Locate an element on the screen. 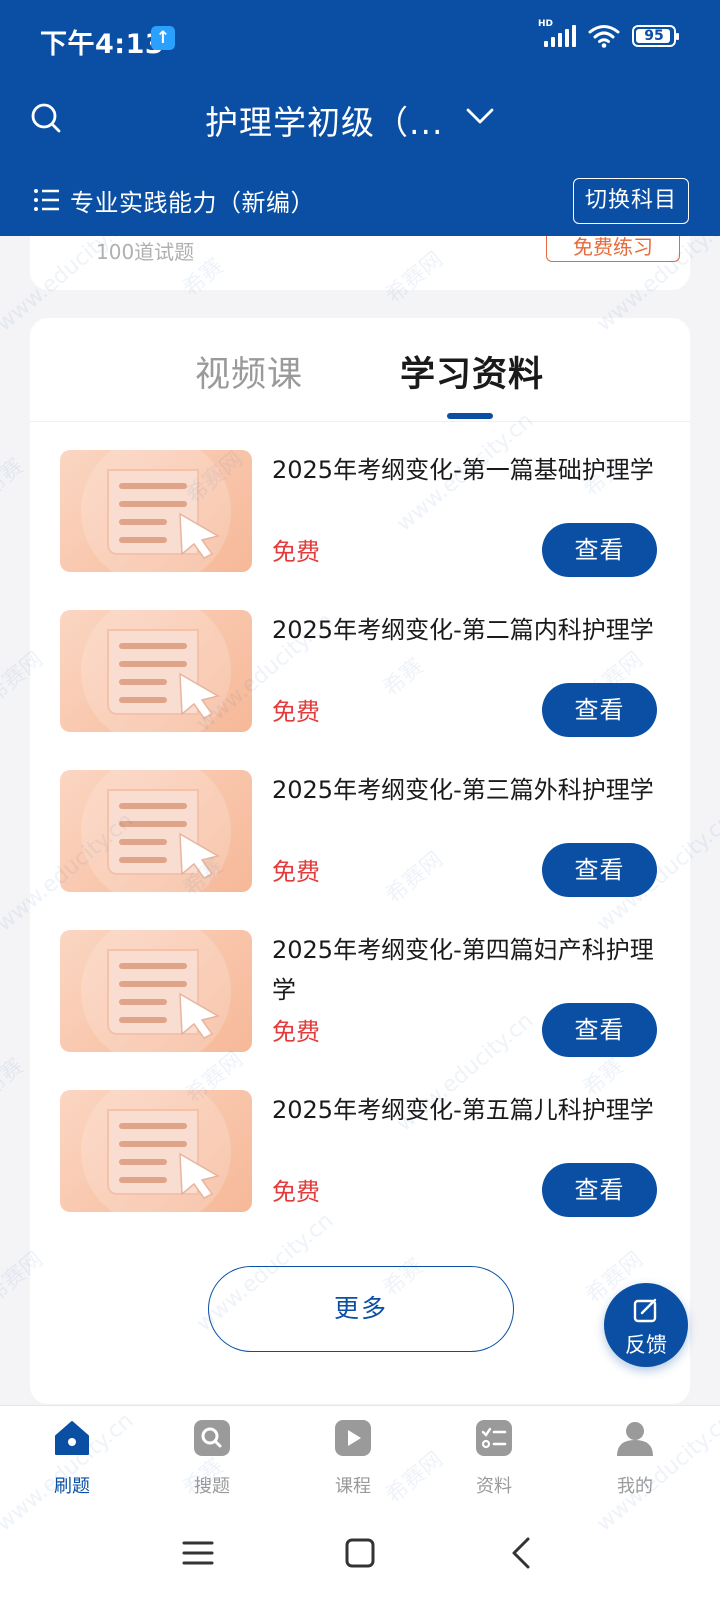 This screenshot has height=1600, width=720. bottom-nav: 刷题 搜题 课程 资料 我的 is located at coordinates (360, 1455).